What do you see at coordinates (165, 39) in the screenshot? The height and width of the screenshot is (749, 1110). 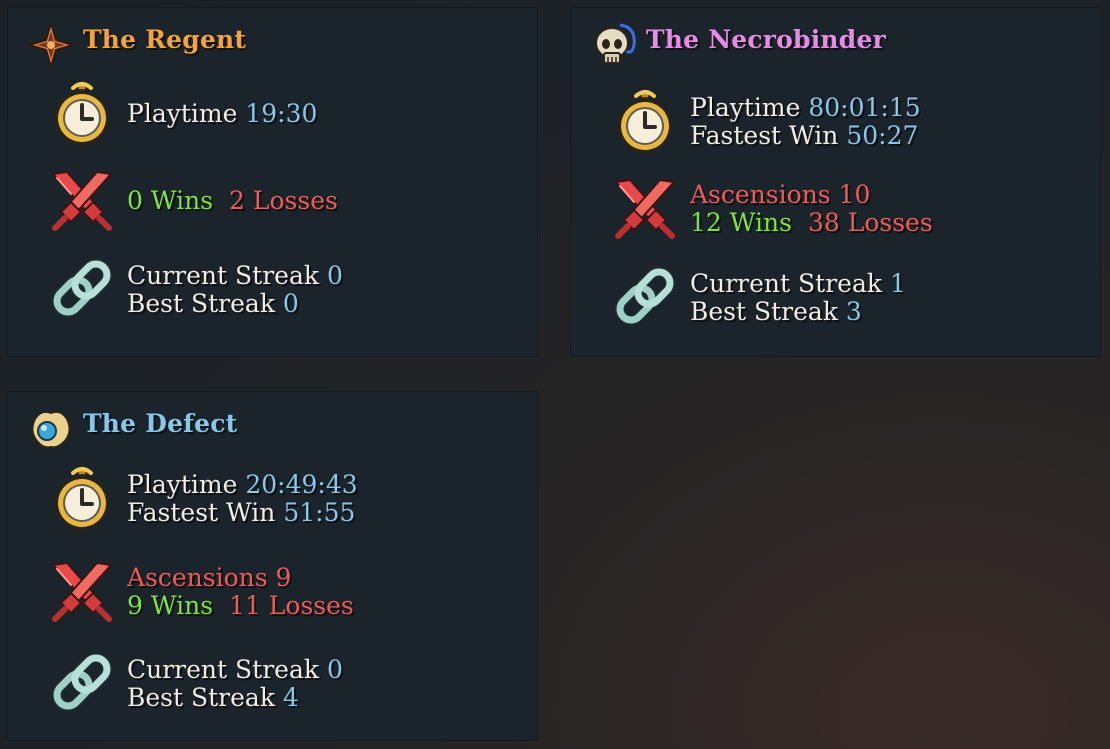 I see `character-name: The Regent` at bounding box center [165, 39].